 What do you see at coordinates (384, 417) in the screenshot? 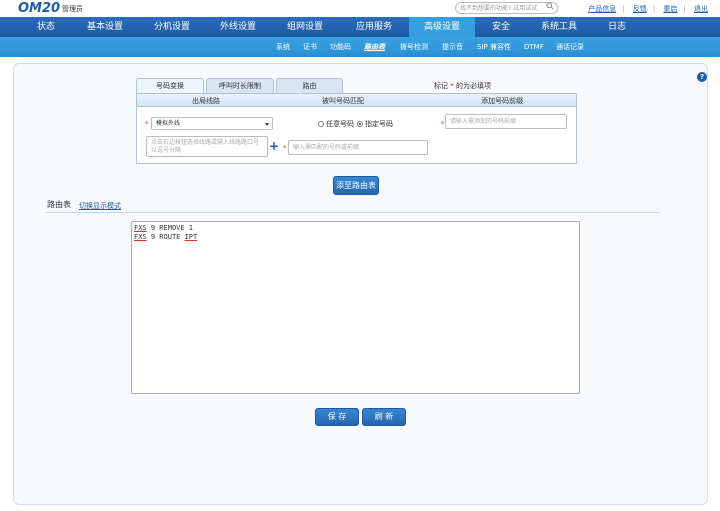
I see `refresh-button: 刷 新` at bounding box center [384, 417].